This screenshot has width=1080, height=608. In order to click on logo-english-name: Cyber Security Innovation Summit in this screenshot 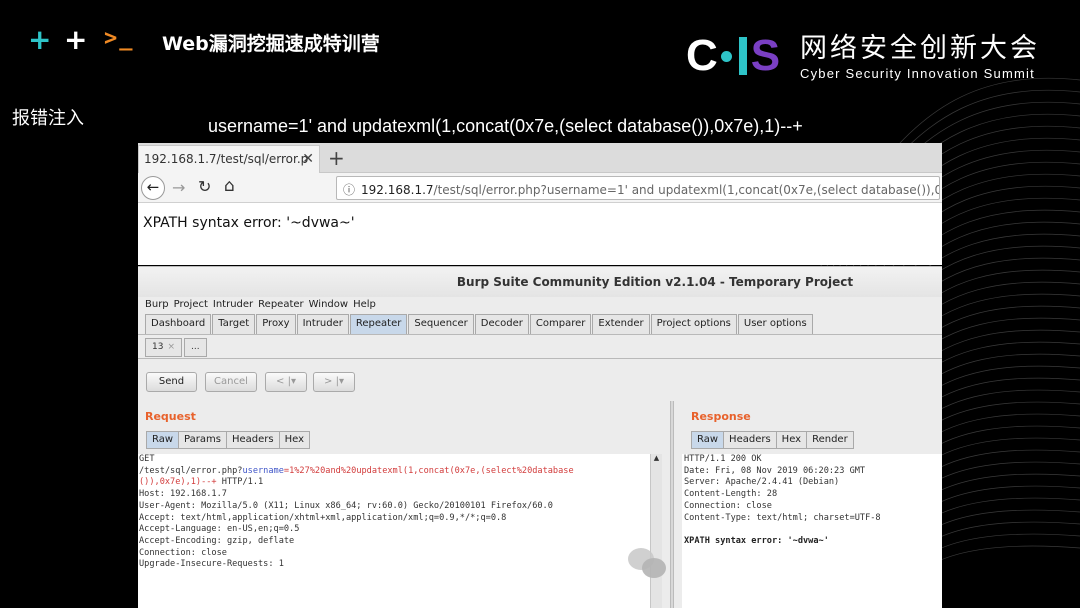, I will do `click(917, 73)`.